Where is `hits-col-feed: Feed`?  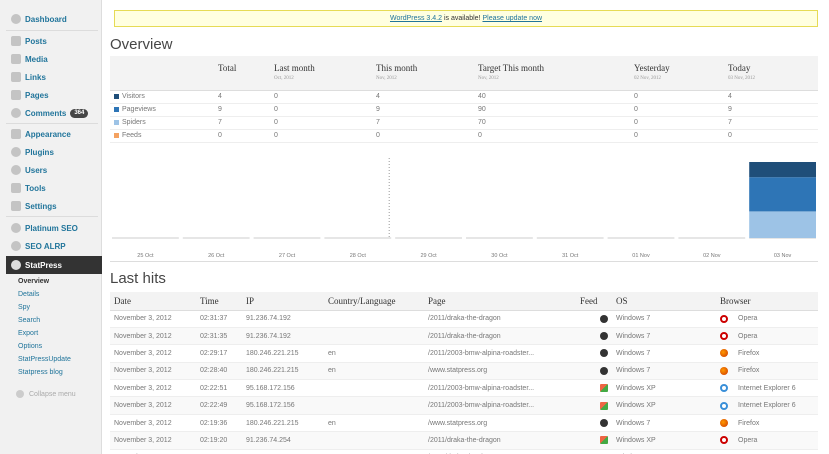 hits-col-feed: Feed is located at coordinates (594, 301).